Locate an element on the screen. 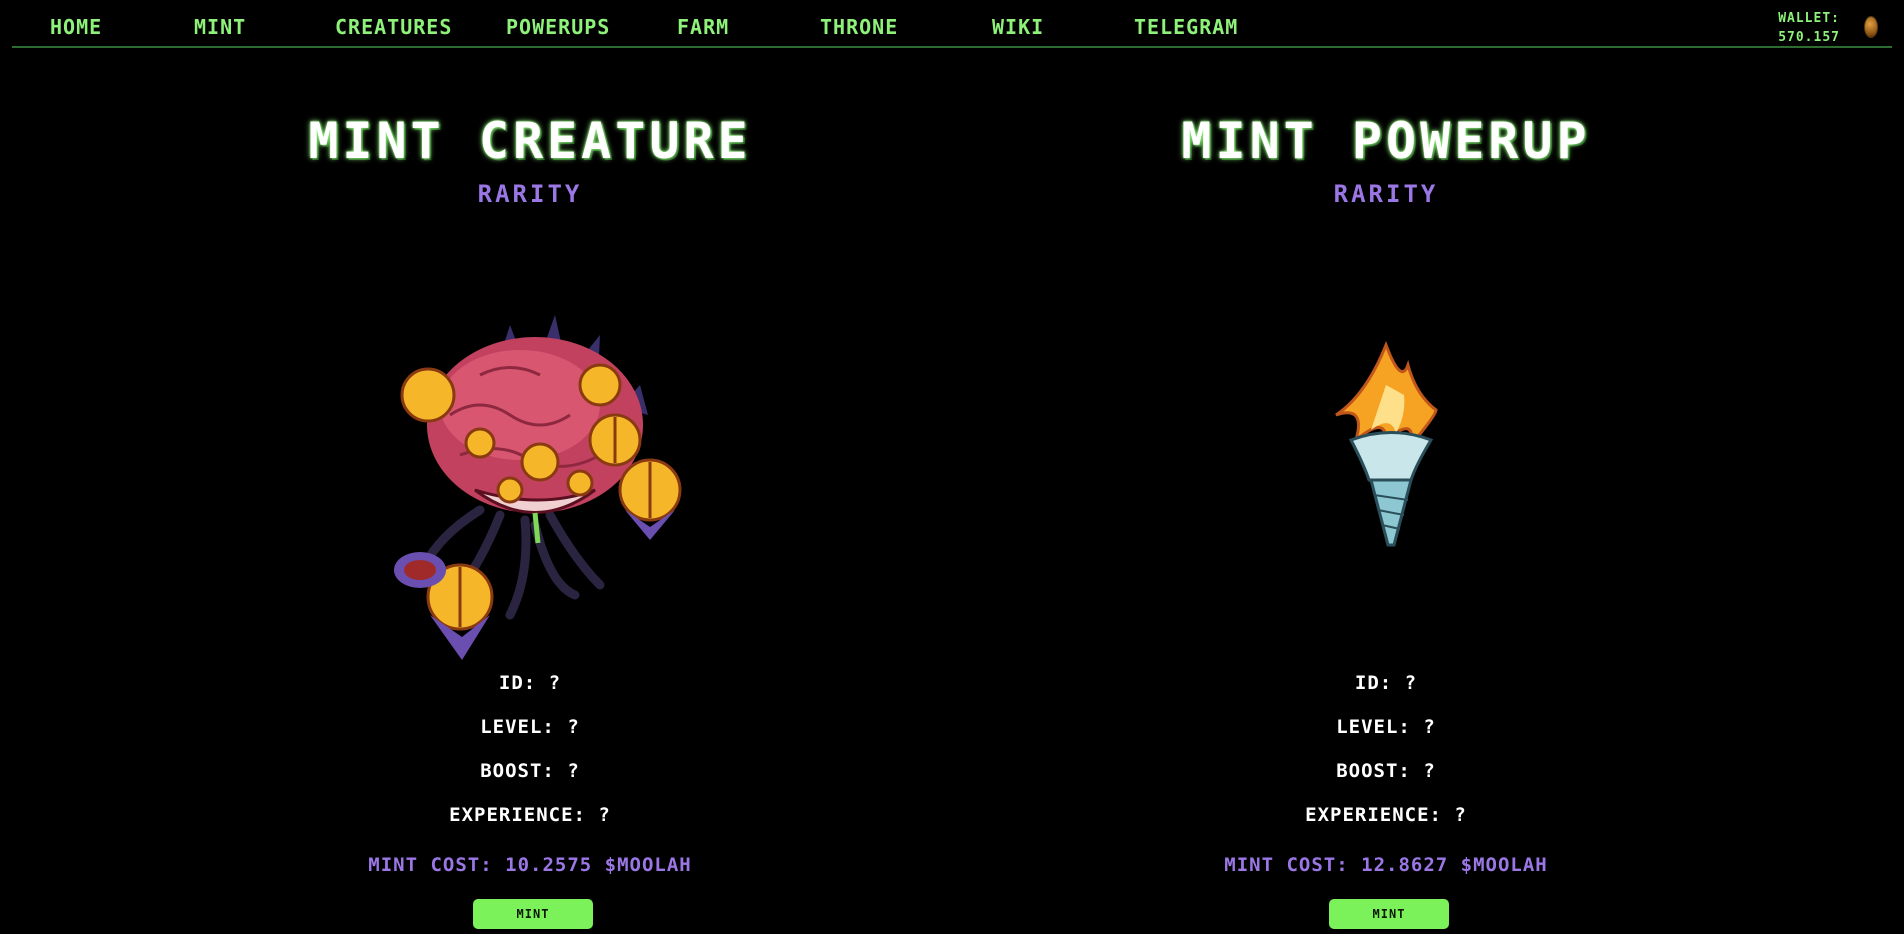  powerup-level: LEVEL: ? is located at coordinates (1386, 727).